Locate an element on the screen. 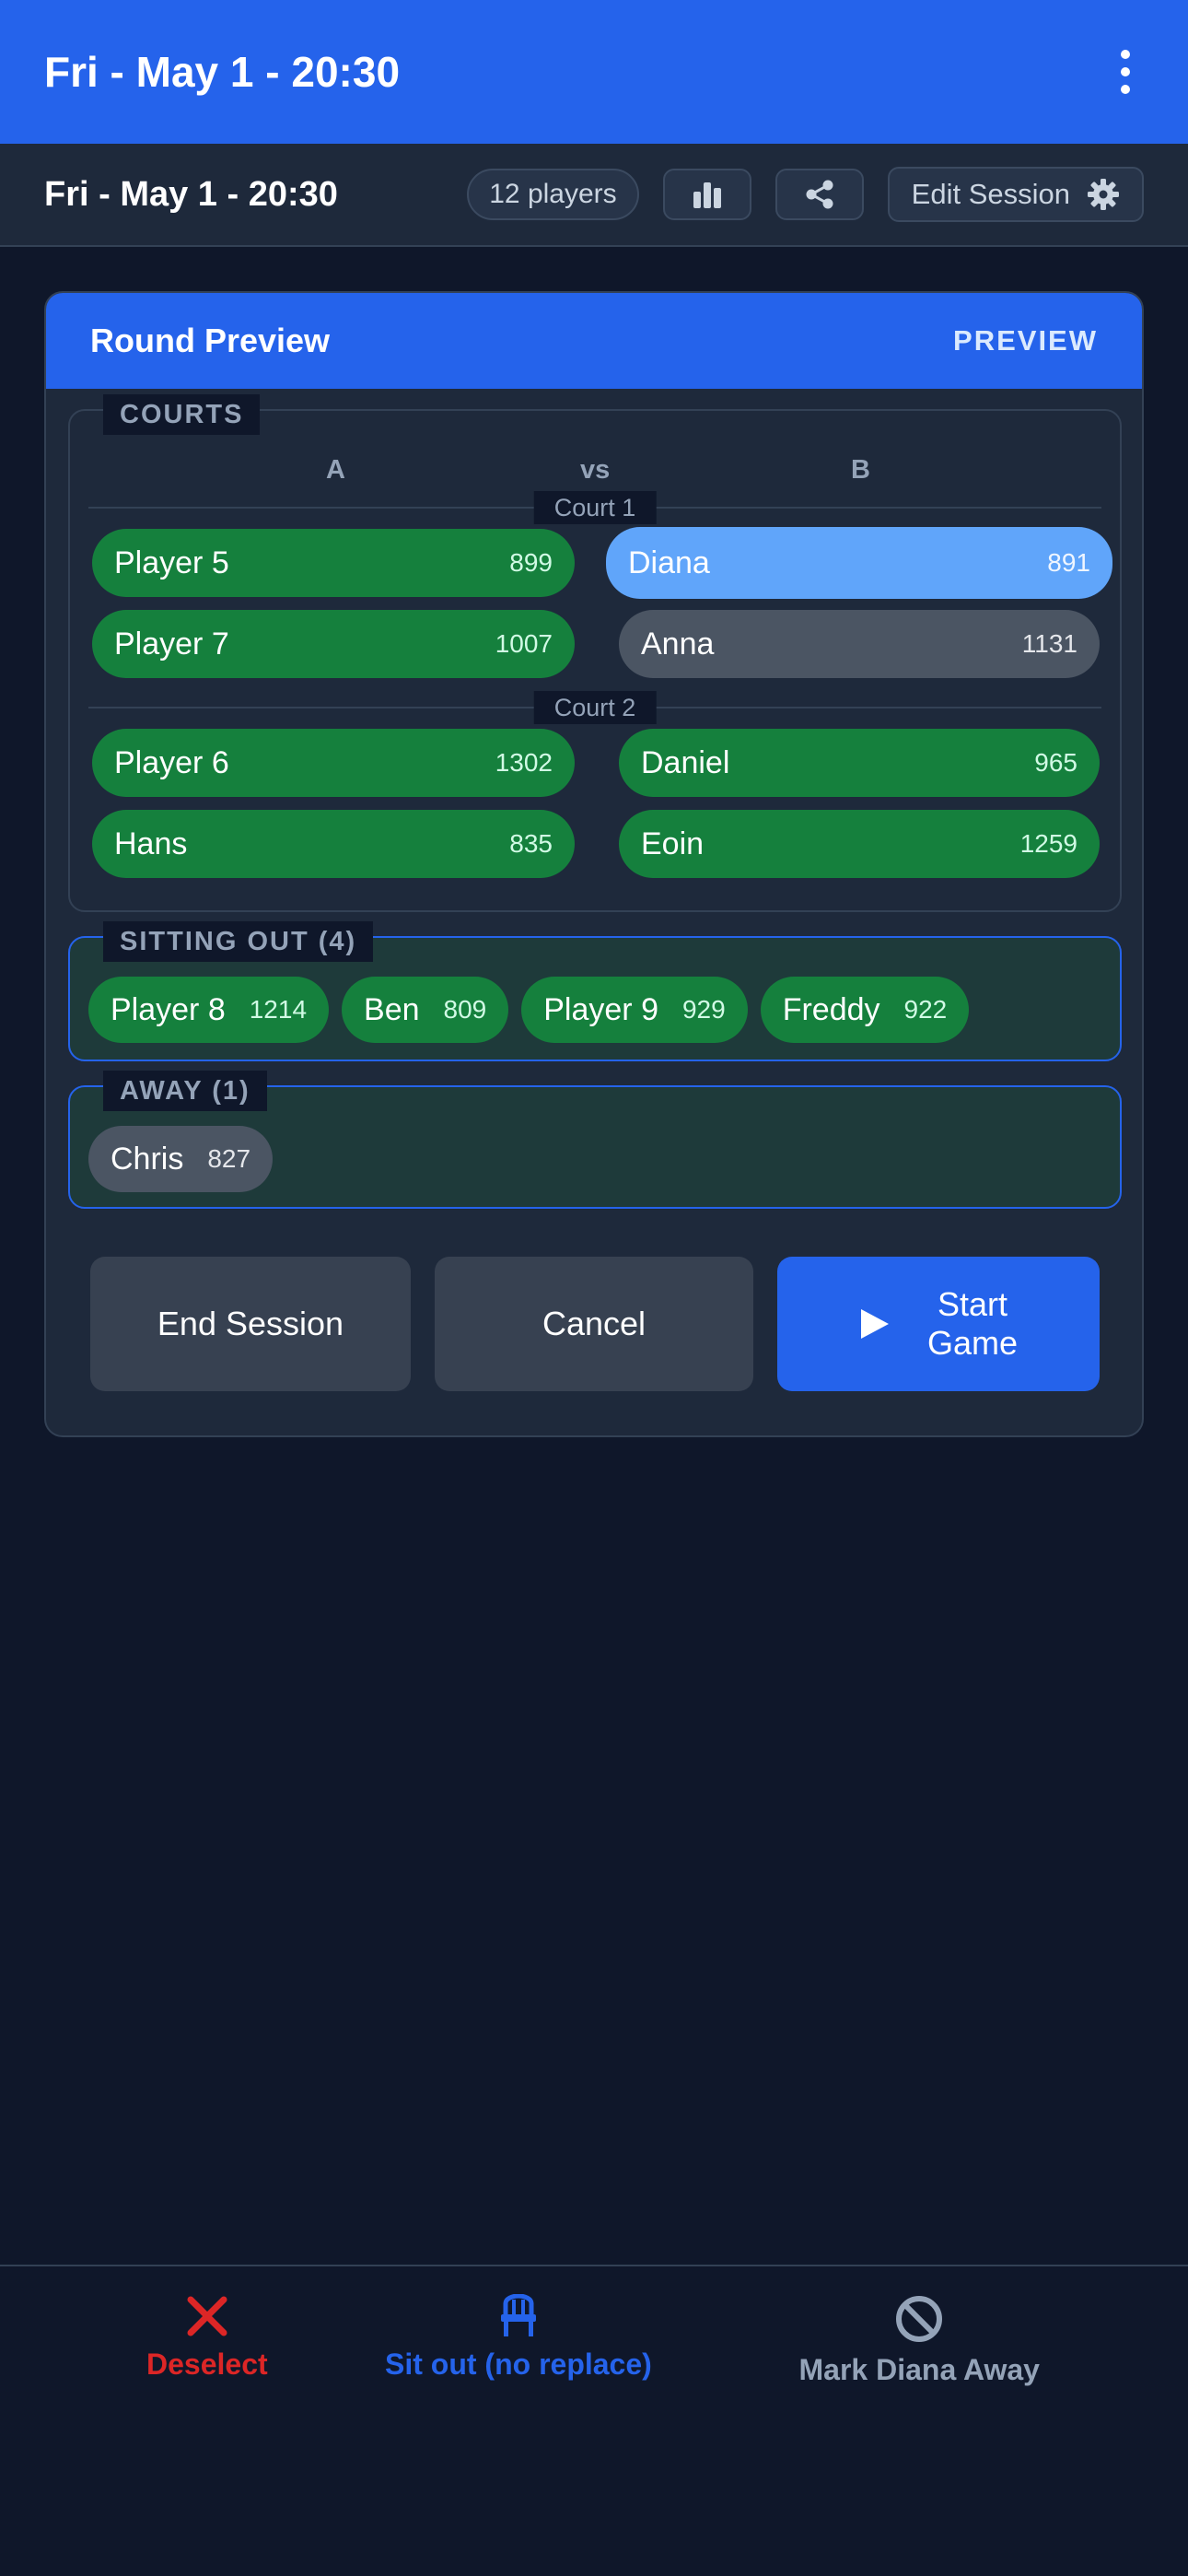 Image resolution: width=1188 pixels, height=2576 pixels. start-game-label-line2: Game is located at coordinates (973, 1343).